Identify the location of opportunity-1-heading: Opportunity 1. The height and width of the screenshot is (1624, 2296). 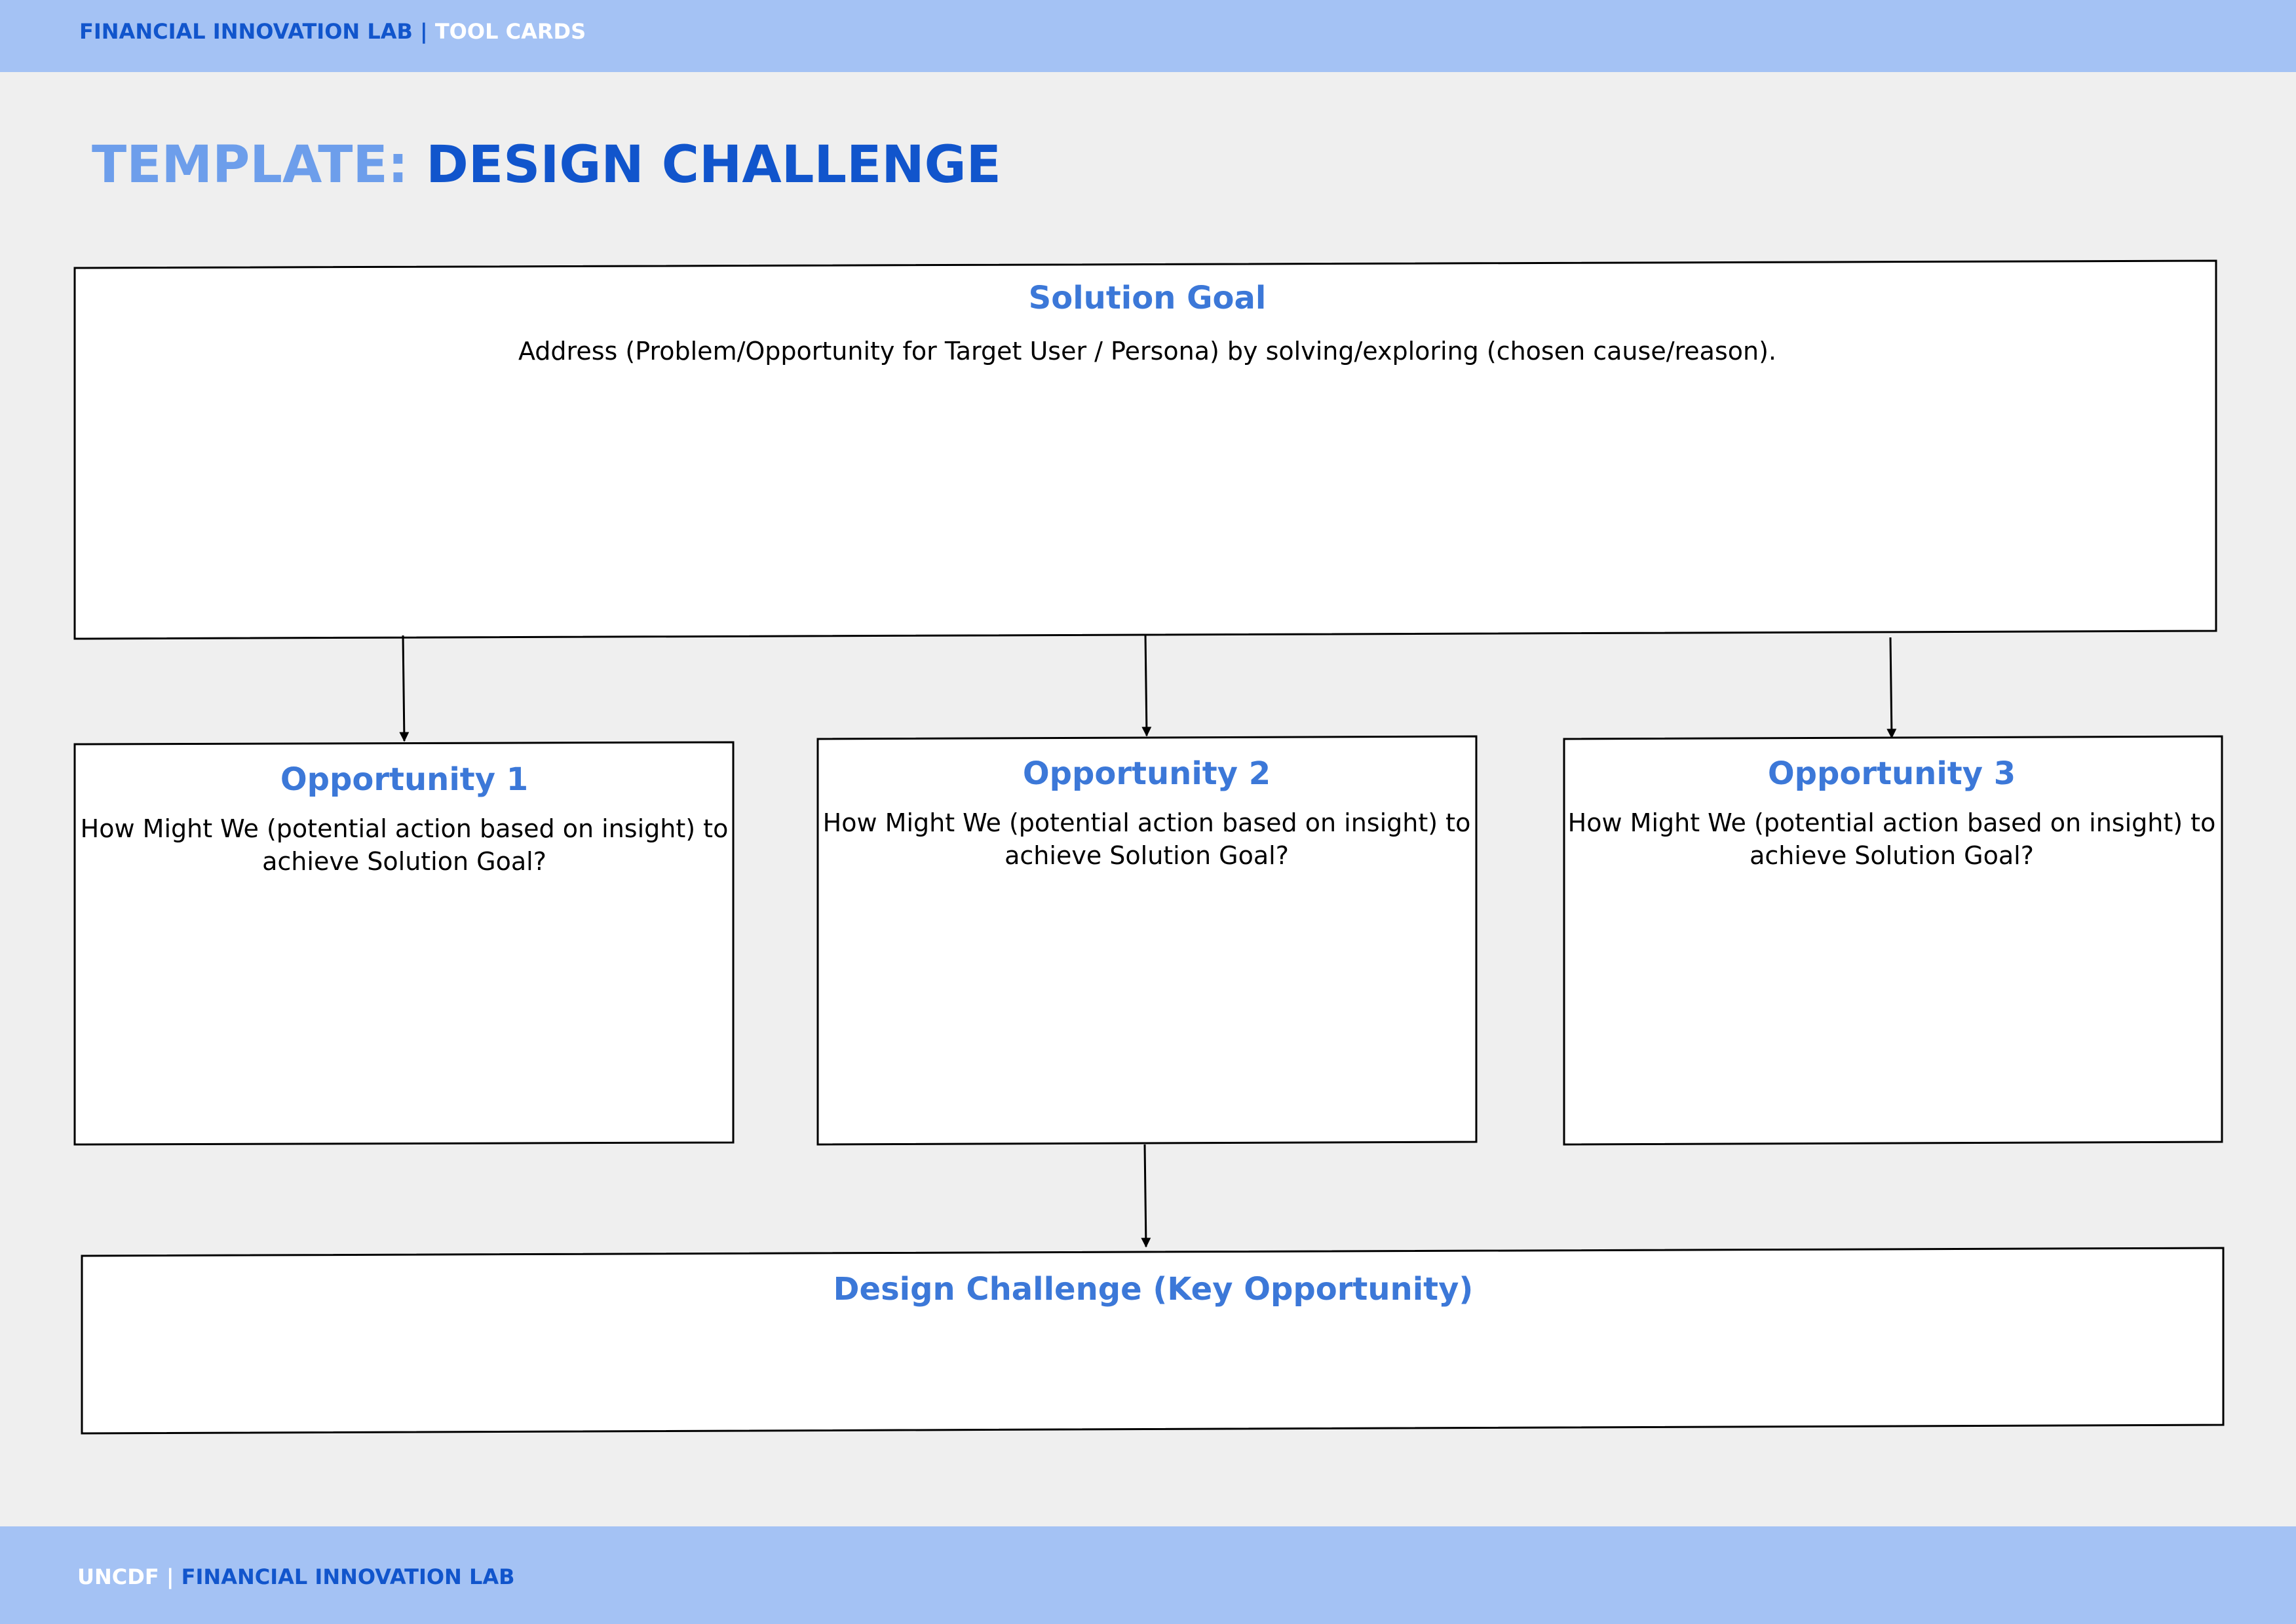
(404, 779).